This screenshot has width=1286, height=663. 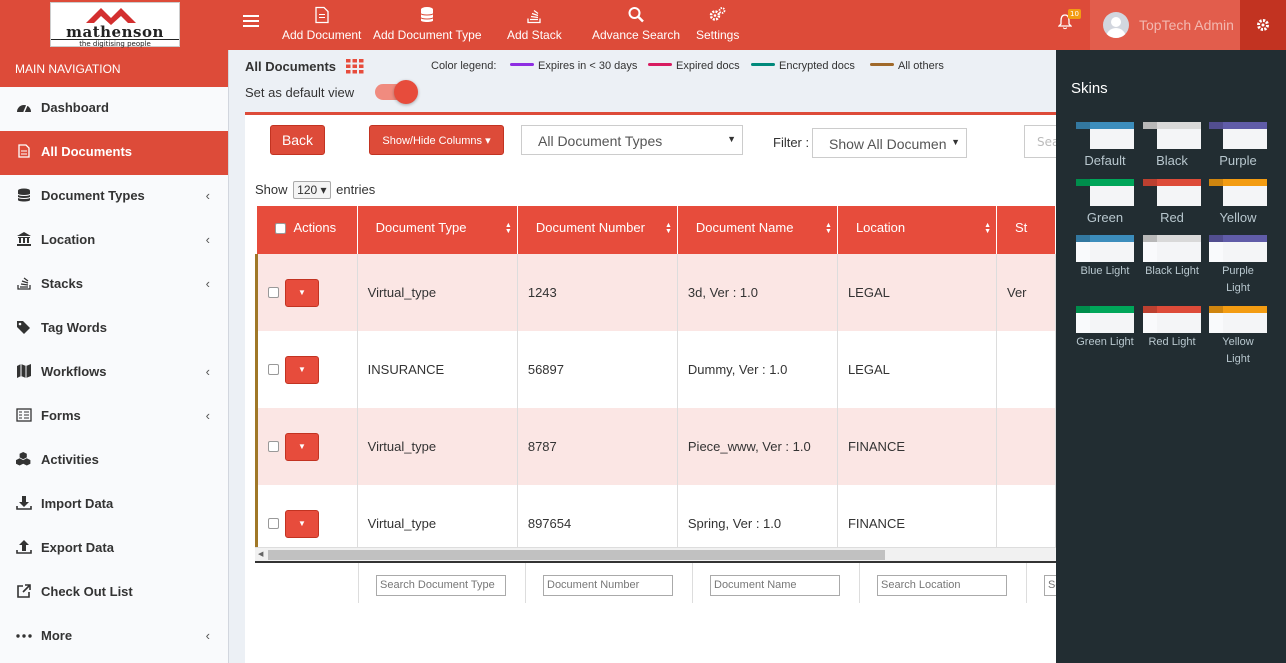 I want to click on sidebar-item-stacks: Stacks ‹, so click(x=114, y=285).